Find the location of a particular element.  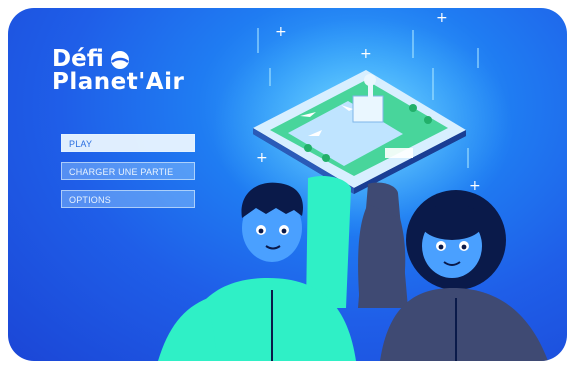

logo-title-line1: Défi is located at coordinates (78, 59).